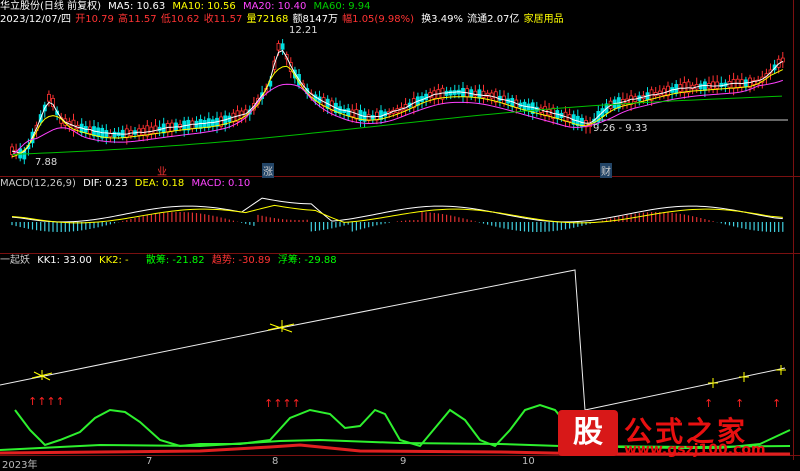 The width and height of the screenshot is (800, 471). I want to click on xaxis-label: 2023年, so click(20, 465).